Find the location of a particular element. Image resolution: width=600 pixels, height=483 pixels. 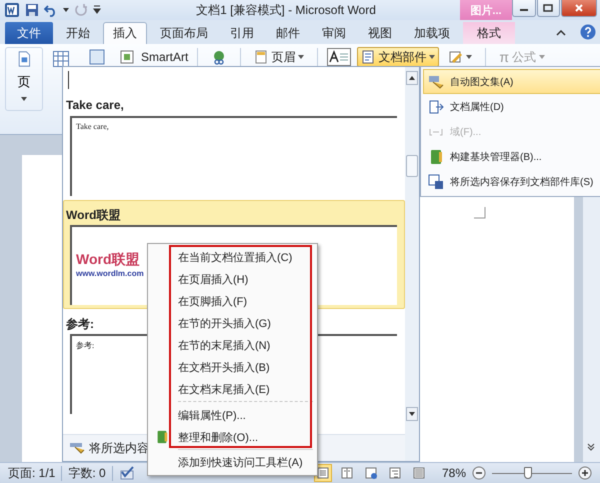

preview-logo-text: Word联盟 is located at coordinates (108, 260).